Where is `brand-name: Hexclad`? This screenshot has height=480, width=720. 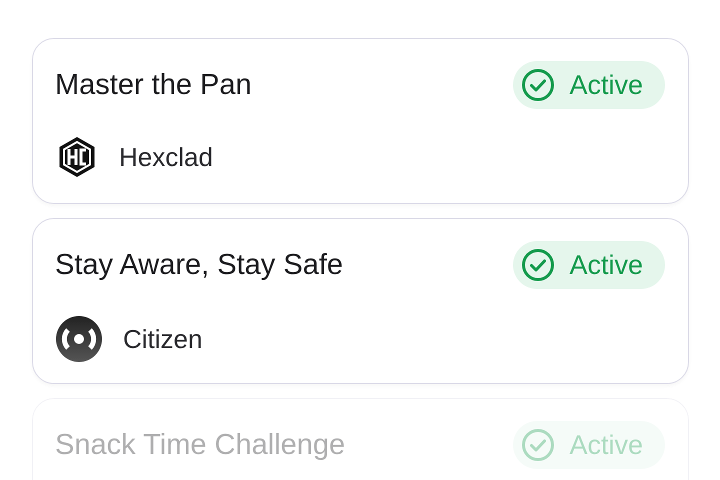
brand-name: Hexclad is located at coordinates (166, 157).